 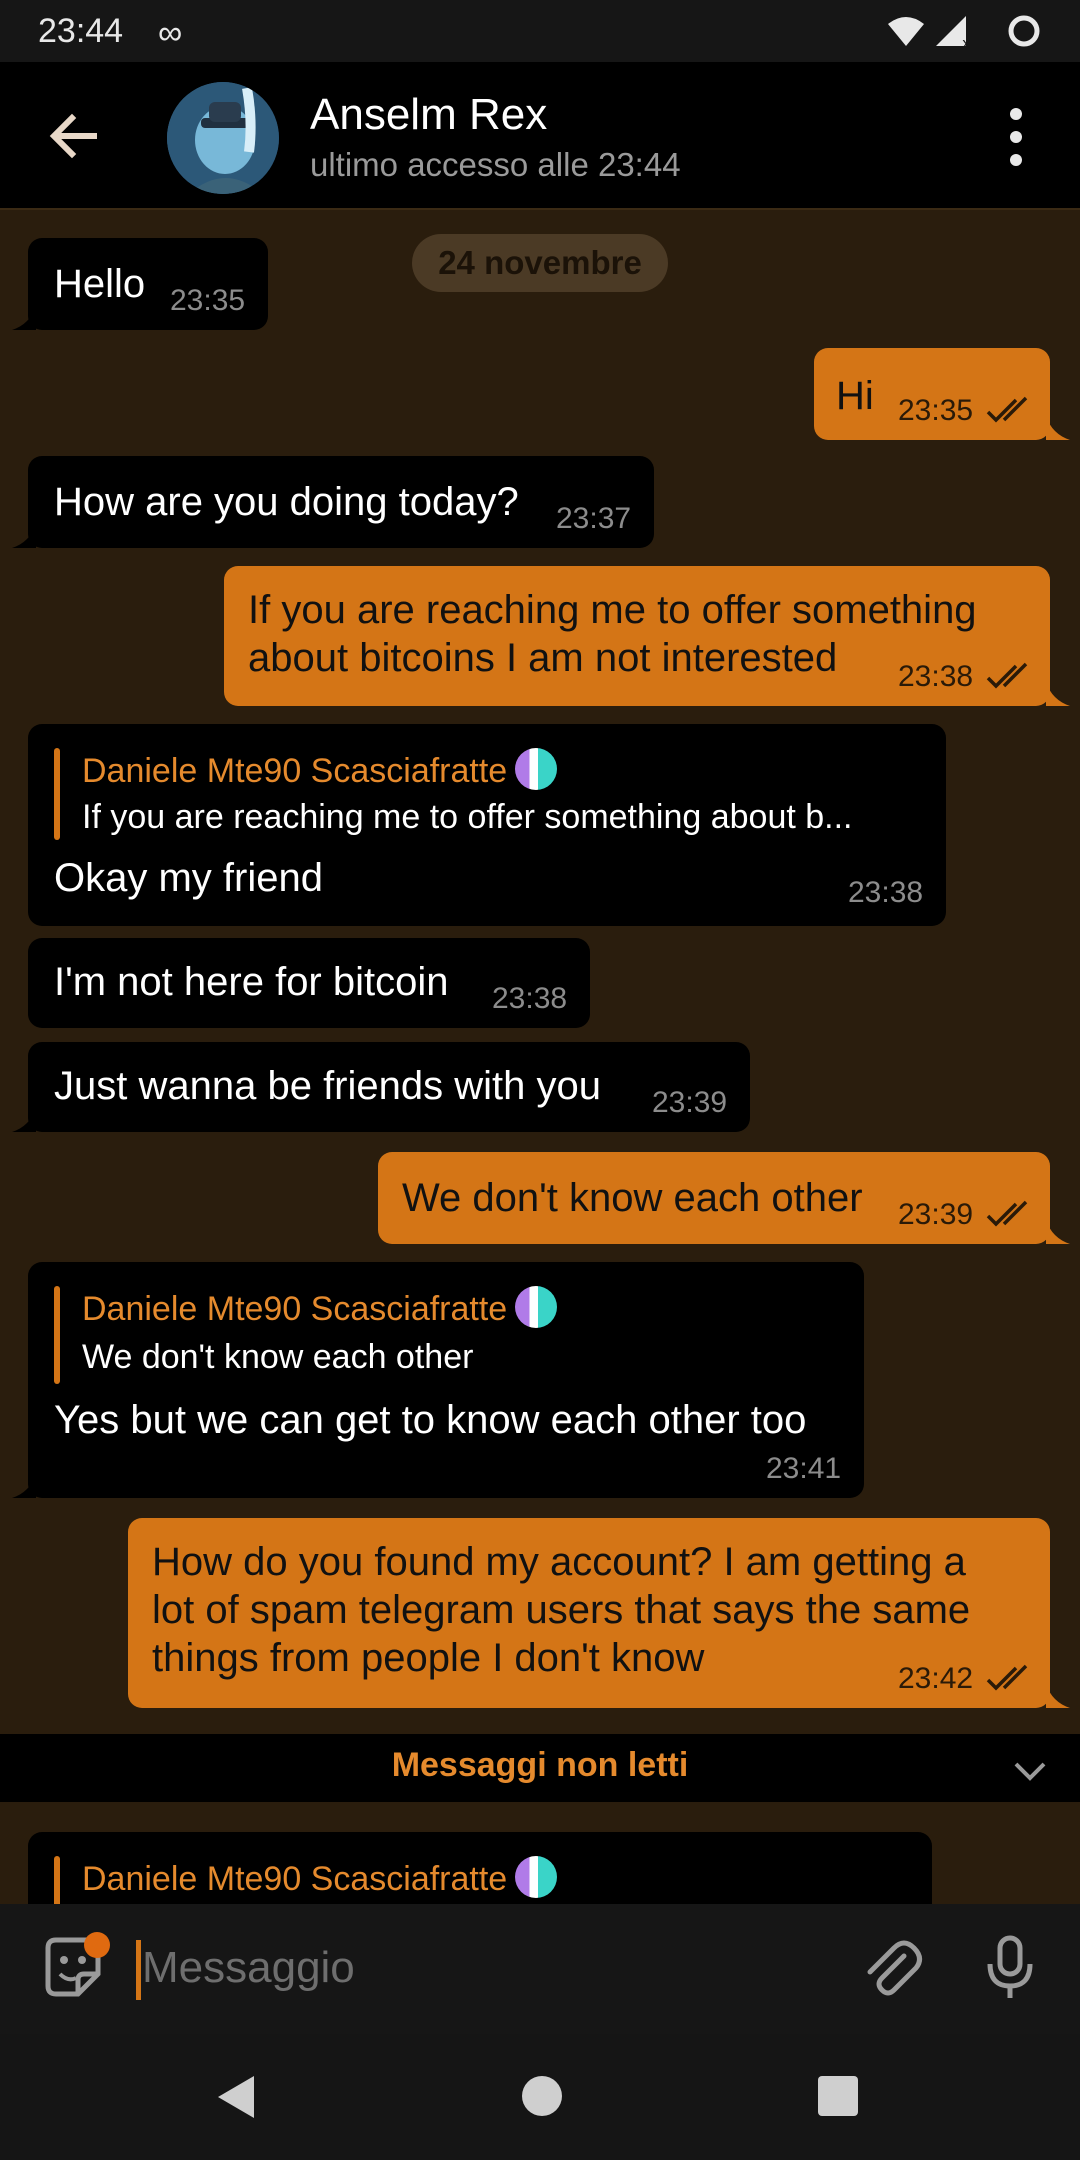 What do you see at coordinates (495, 164) in the screenshot?
I see `contact-last-seen: ultimo accesso alle 23:44` at bounding box center [495, 164].